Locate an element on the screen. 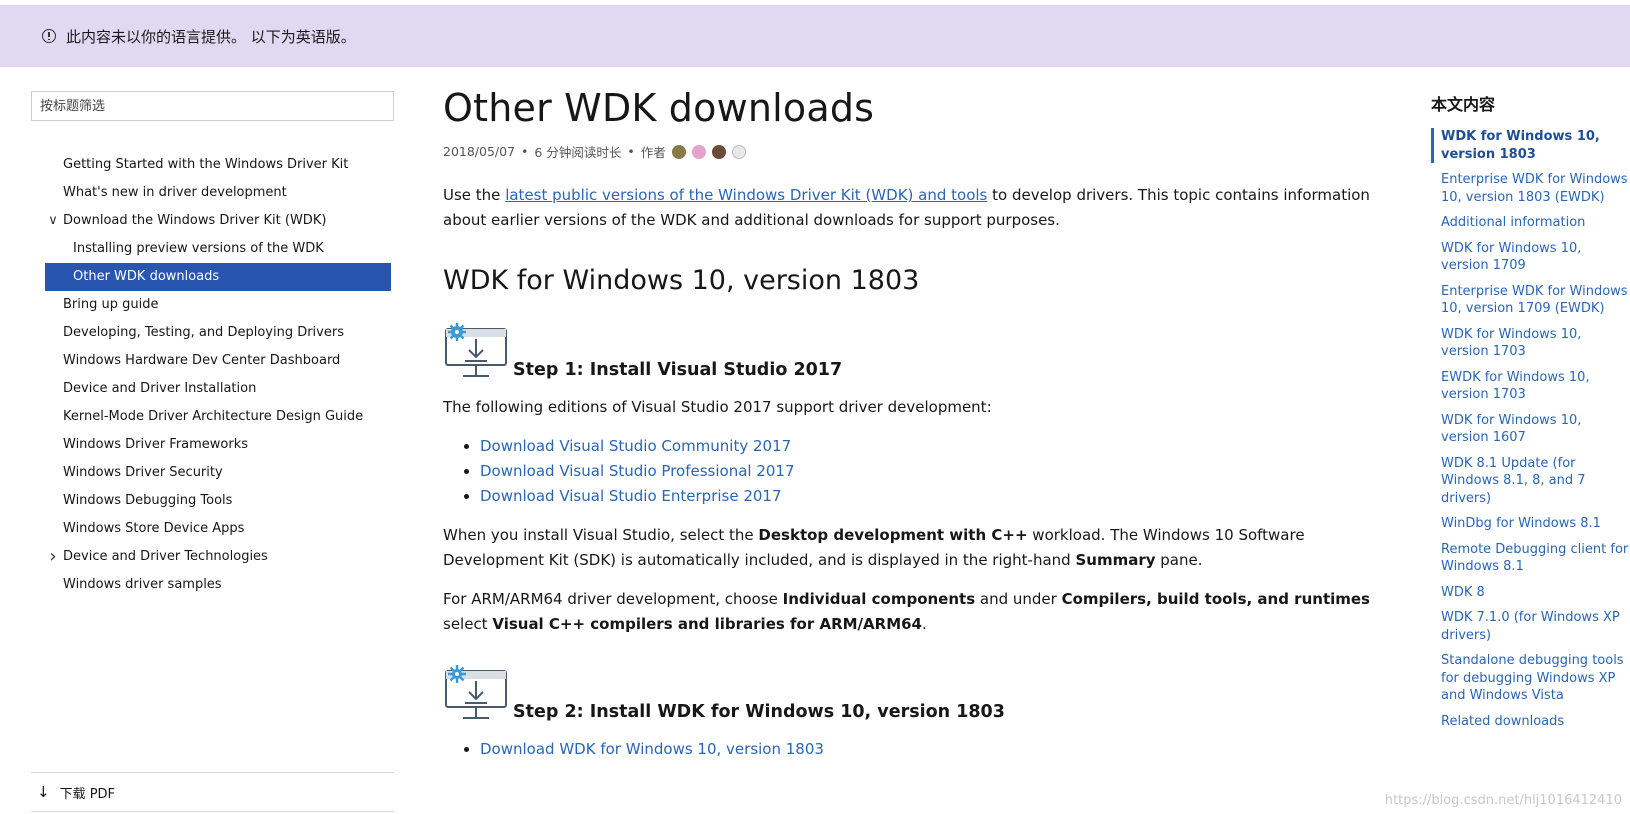 Image resolution: width=1630 pixels, height=814 pixels. page-title: Other WDK downloads is located at coordinates (659, 108).